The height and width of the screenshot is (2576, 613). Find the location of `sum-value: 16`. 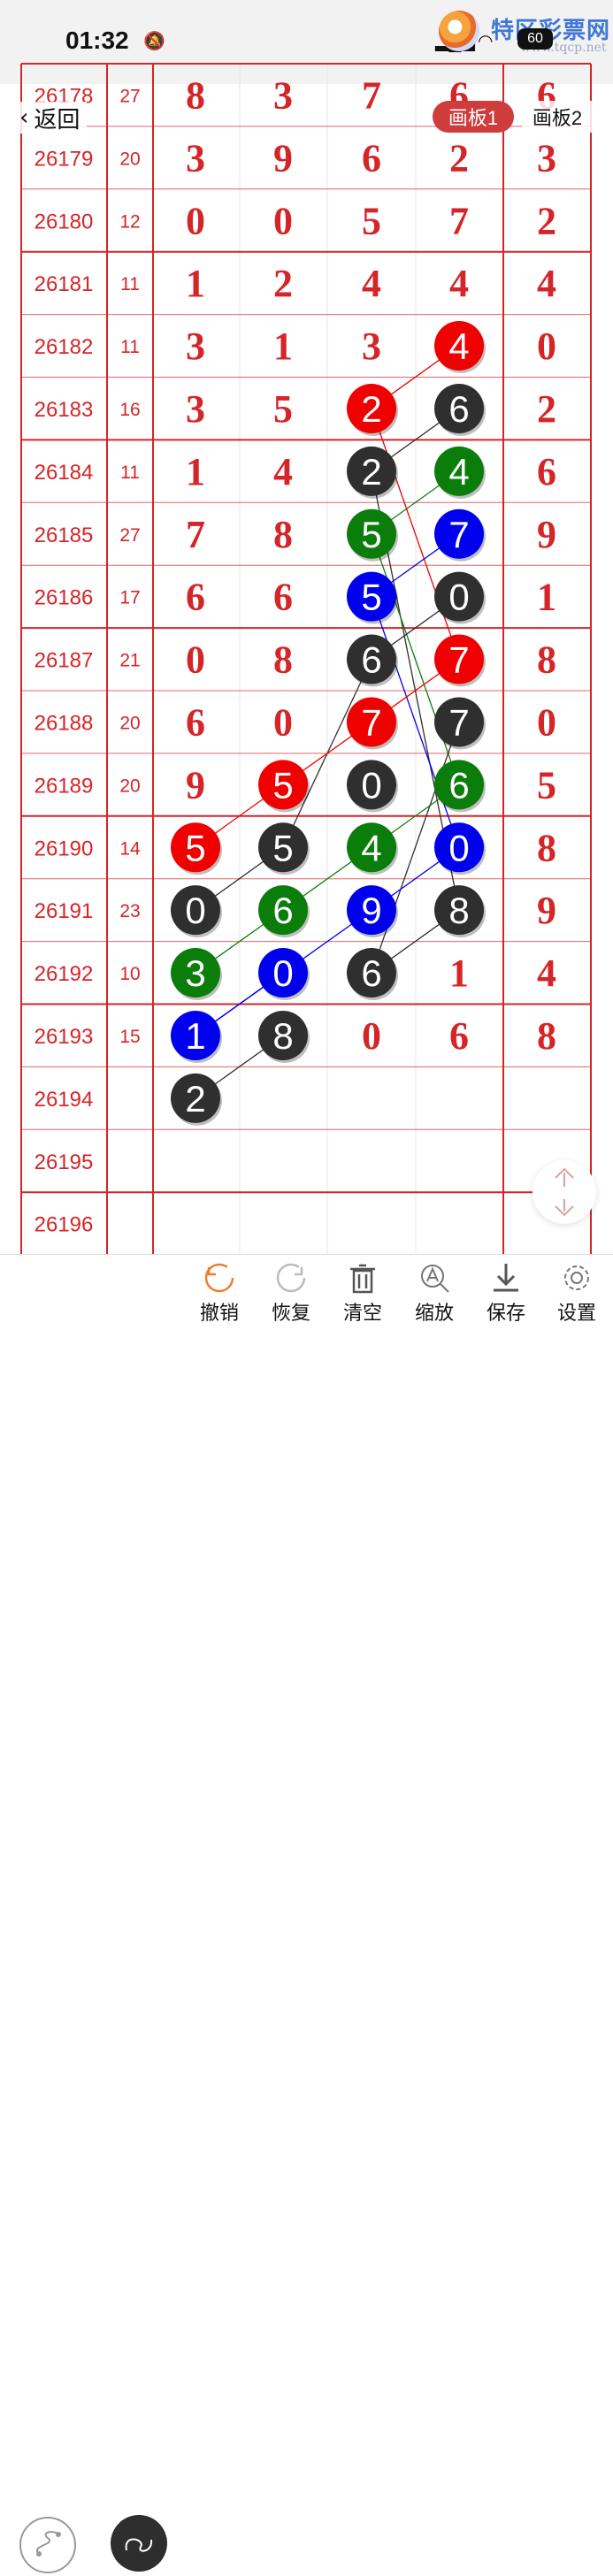

sum-value: 16 is located at coordinates (129, 410).